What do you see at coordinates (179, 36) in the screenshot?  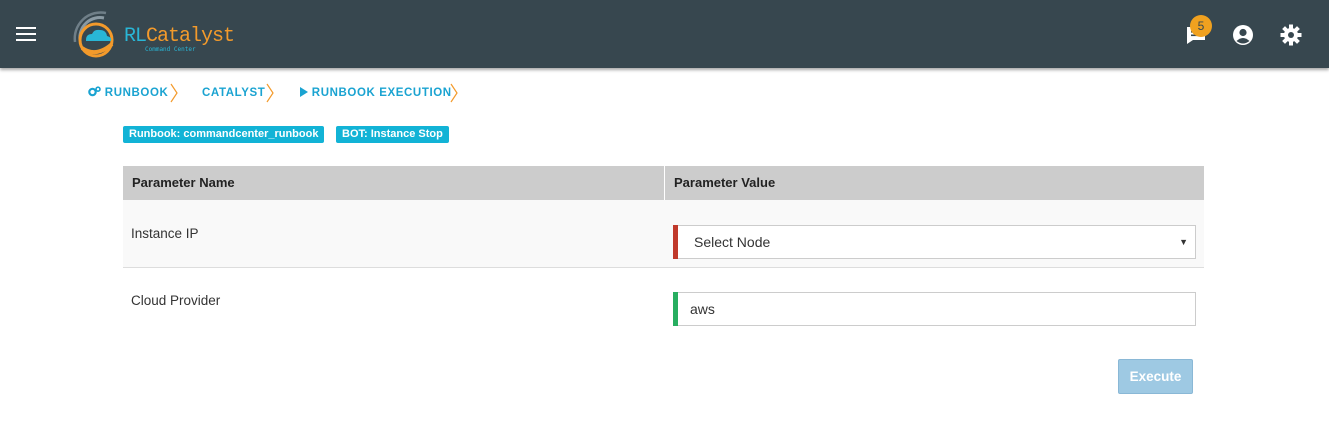 I see `logo-brand: RLCatalyst` at bounding box center [179, 36].